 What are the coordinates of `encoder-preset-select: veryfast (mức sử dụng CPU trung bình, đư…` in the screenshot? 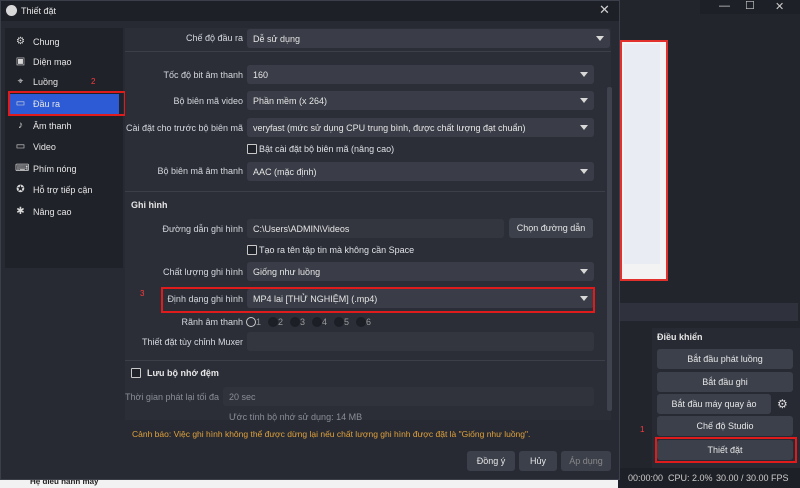 It's located at (420, 127).